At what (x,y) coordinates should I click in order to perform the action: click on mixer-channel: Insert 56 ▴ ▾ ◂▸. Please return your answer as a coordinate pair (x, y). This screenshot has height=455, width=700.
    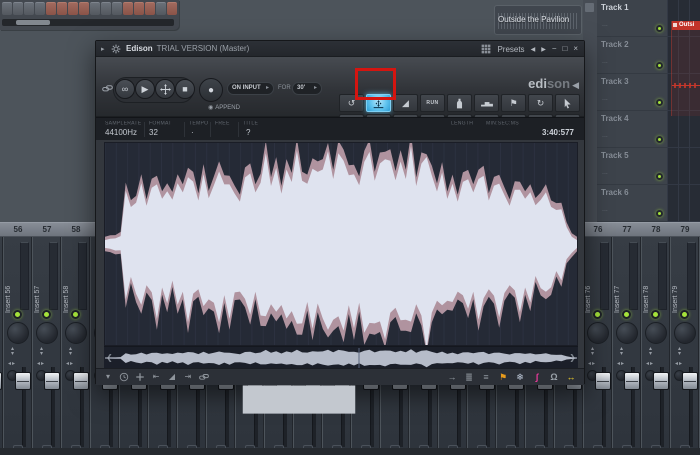
    Looking at the image, I should click on (18, 345).